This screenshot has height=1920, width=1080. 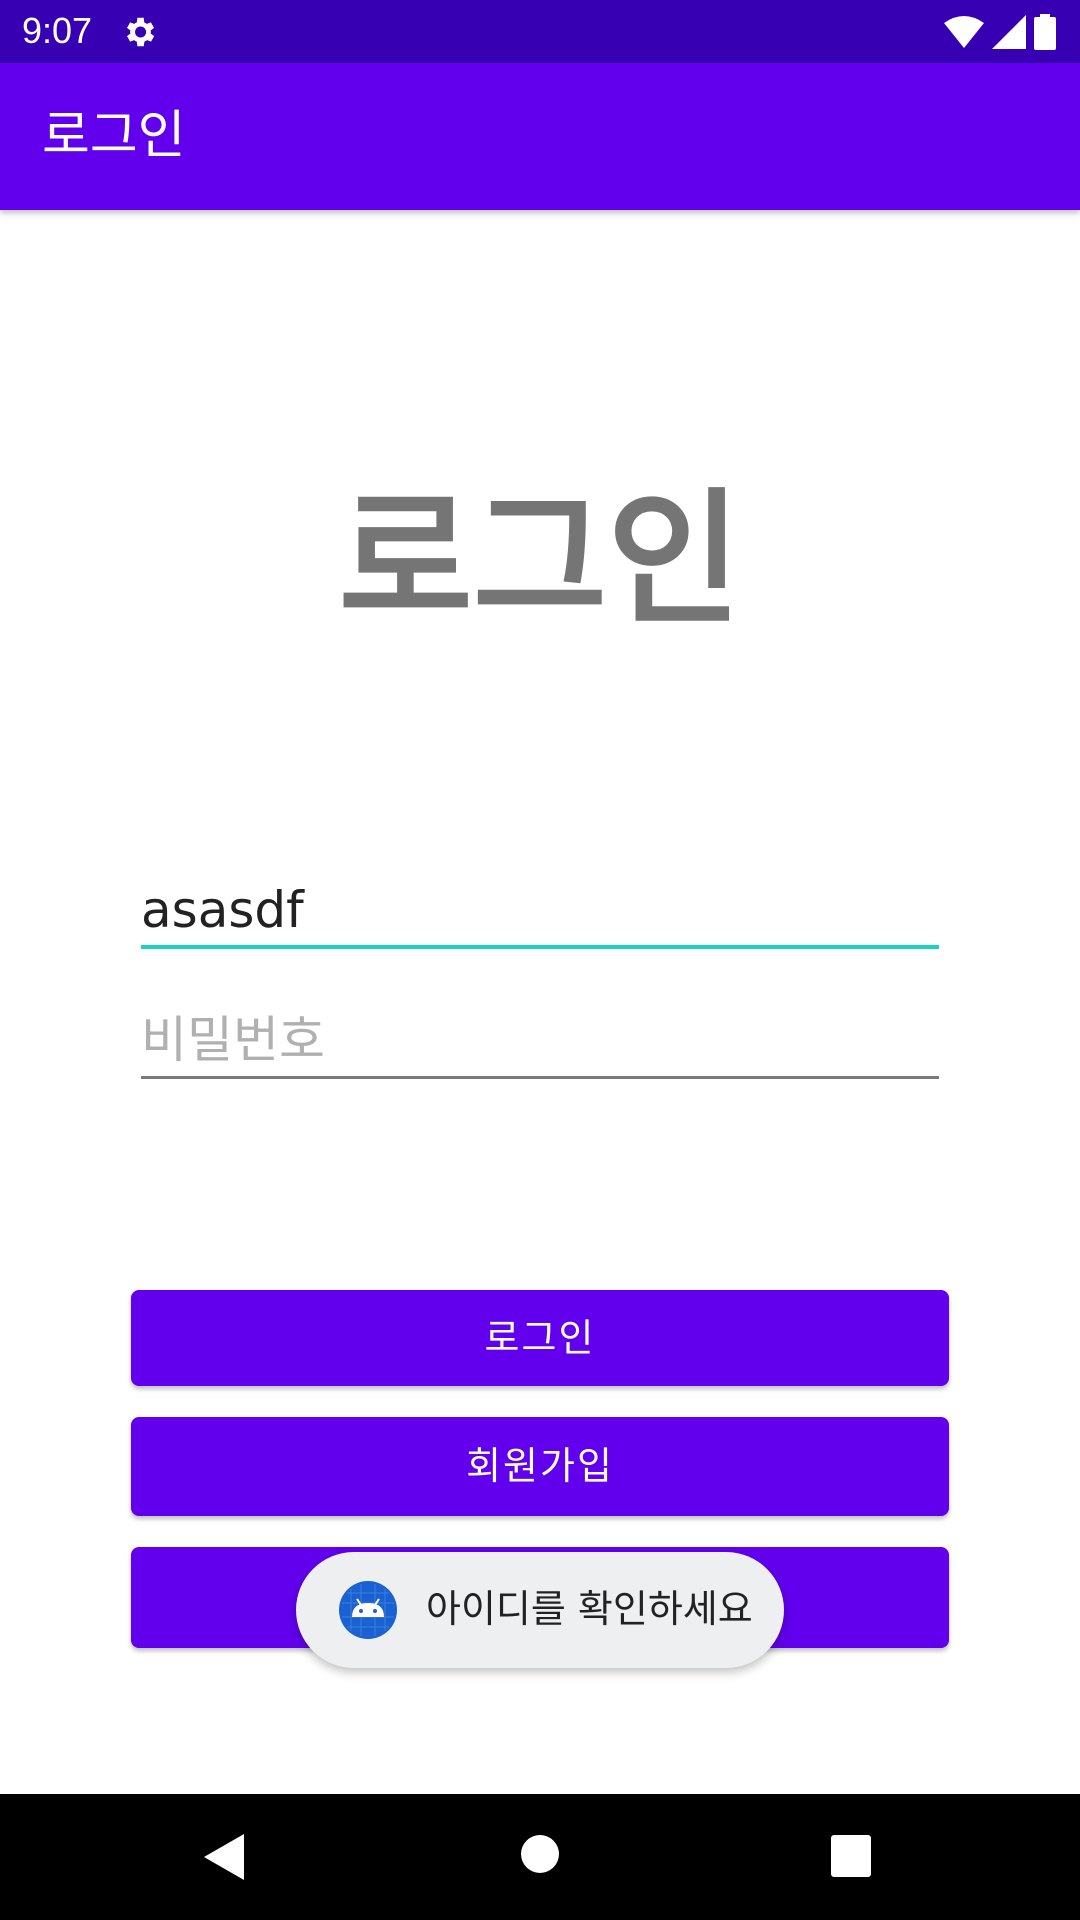 What do you see at coordinates (1045, 32) in the screenshot?
I see `battery-icon` at bounding box center [1045, 32].